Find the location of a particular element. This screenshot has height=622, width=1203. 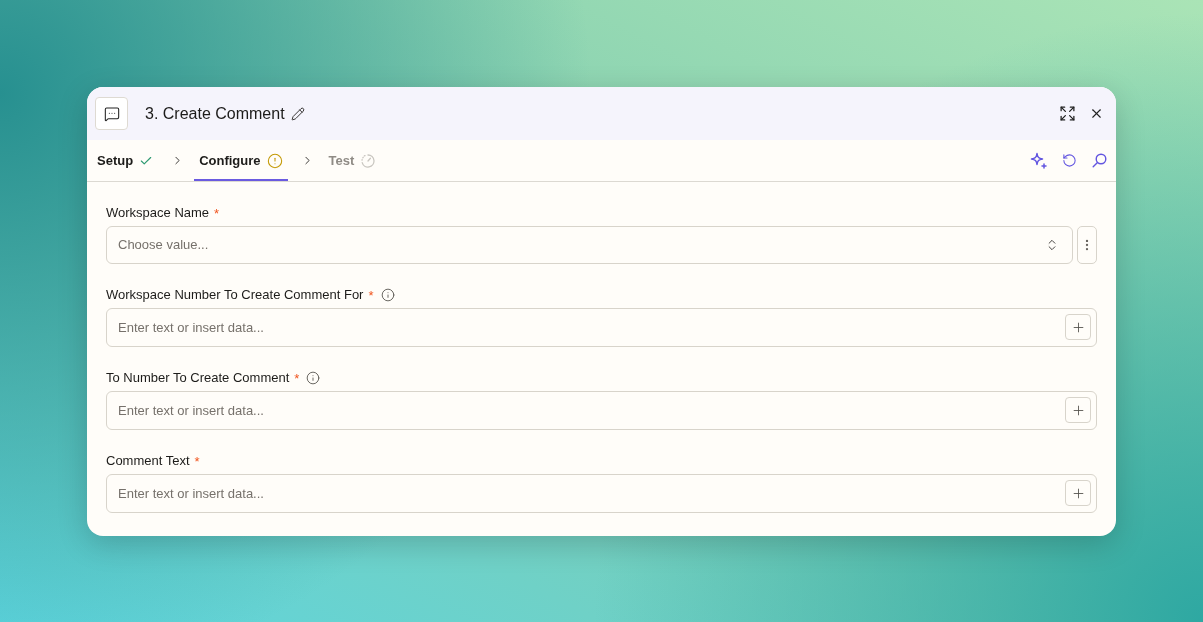

sparkle-icon is located at coordinates (1038, 160).